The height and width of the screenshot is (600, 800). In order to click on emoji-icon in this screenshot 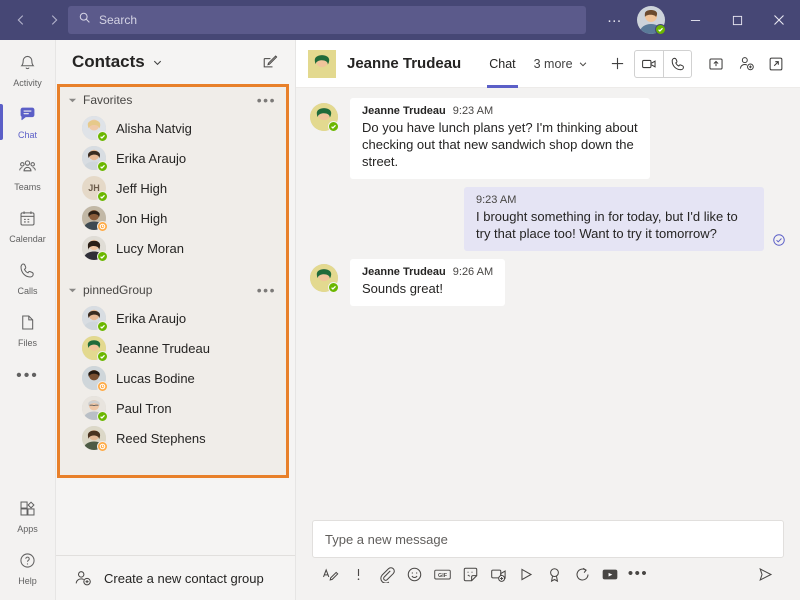, I will do `click(414, 574)`.